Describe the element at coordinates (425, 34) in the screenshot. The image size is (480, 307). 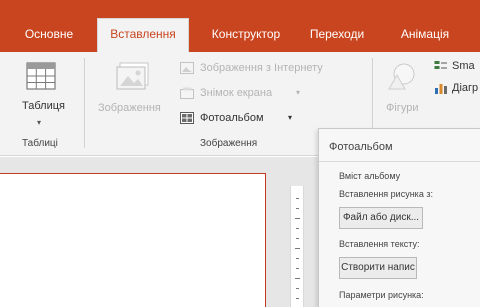
I see `tab-animations: Анімація` at that location.